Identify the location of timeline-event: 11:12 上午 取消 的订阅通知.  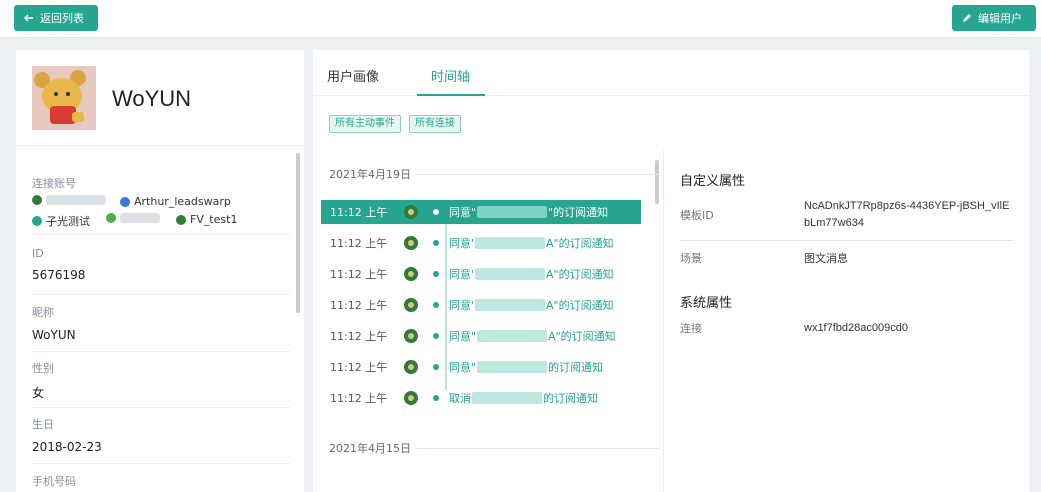
(481, 398).